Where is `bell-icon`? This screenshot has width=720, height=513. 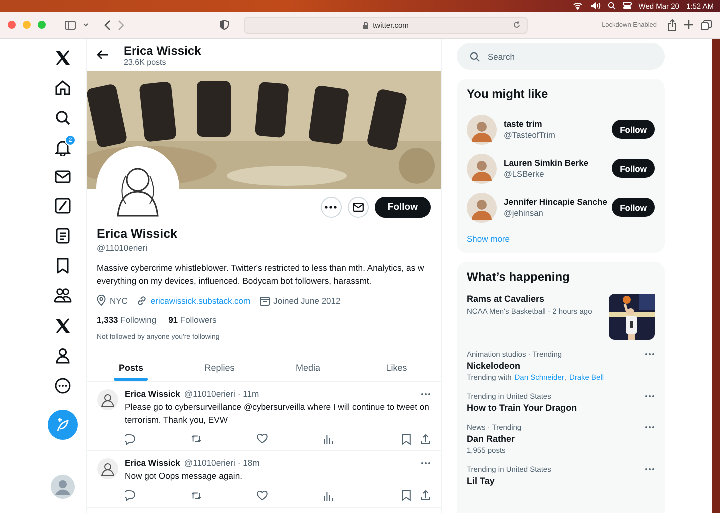
bell-icon is located at coordinates (63, 148).